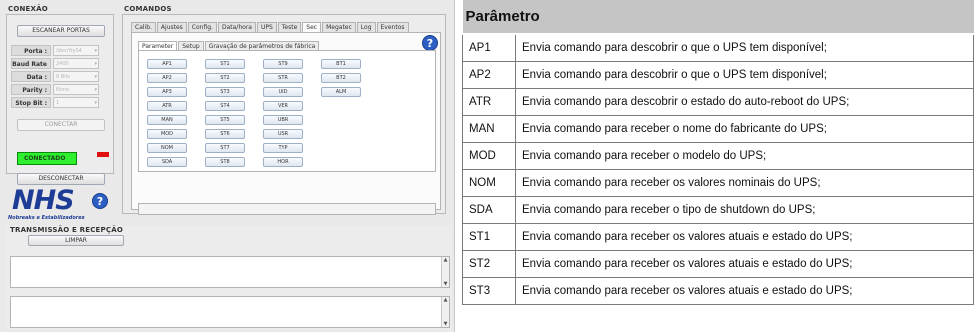 The height and width of the screenshot is (332, 974). Describe the element at coordinates (76, 76) in the screenshot. I see `data-bits-select: 8 Bits ▾` at that location.